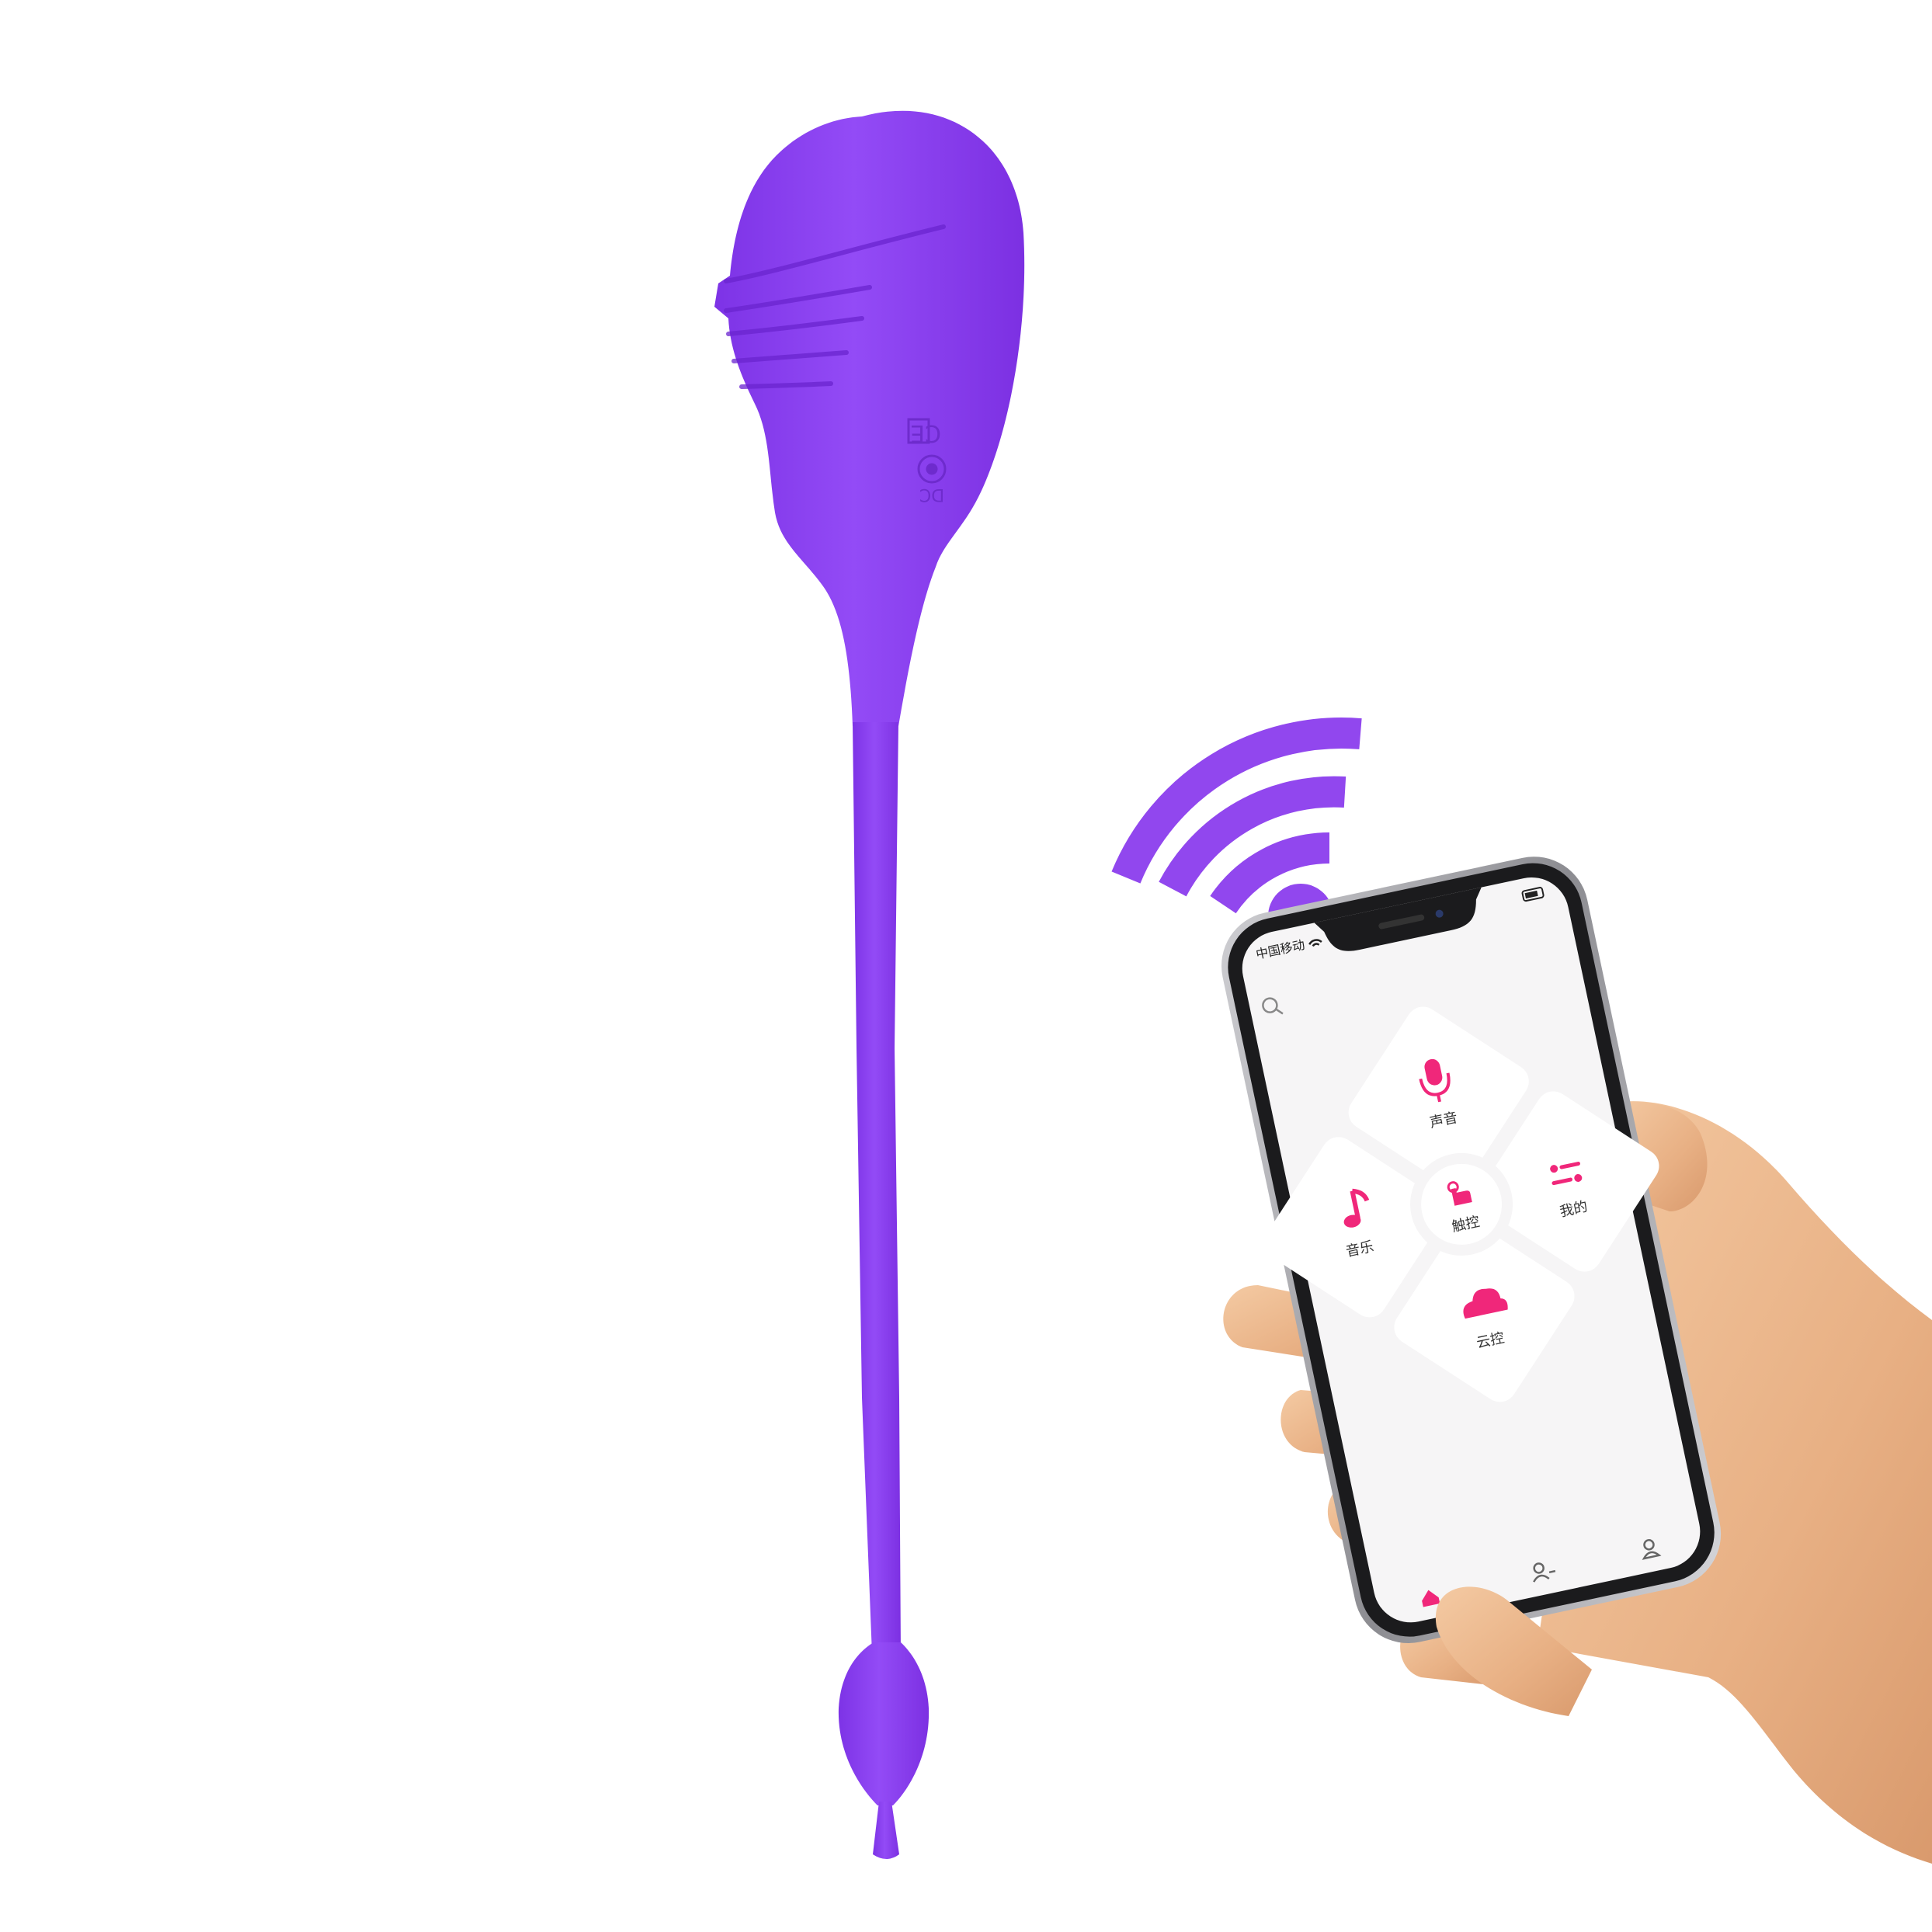 The width and height of the screenshot is (1932, 1932). Describe the element at coordinates (886, 1830) in the screenshot. I see `device-tail-tip` at that location.